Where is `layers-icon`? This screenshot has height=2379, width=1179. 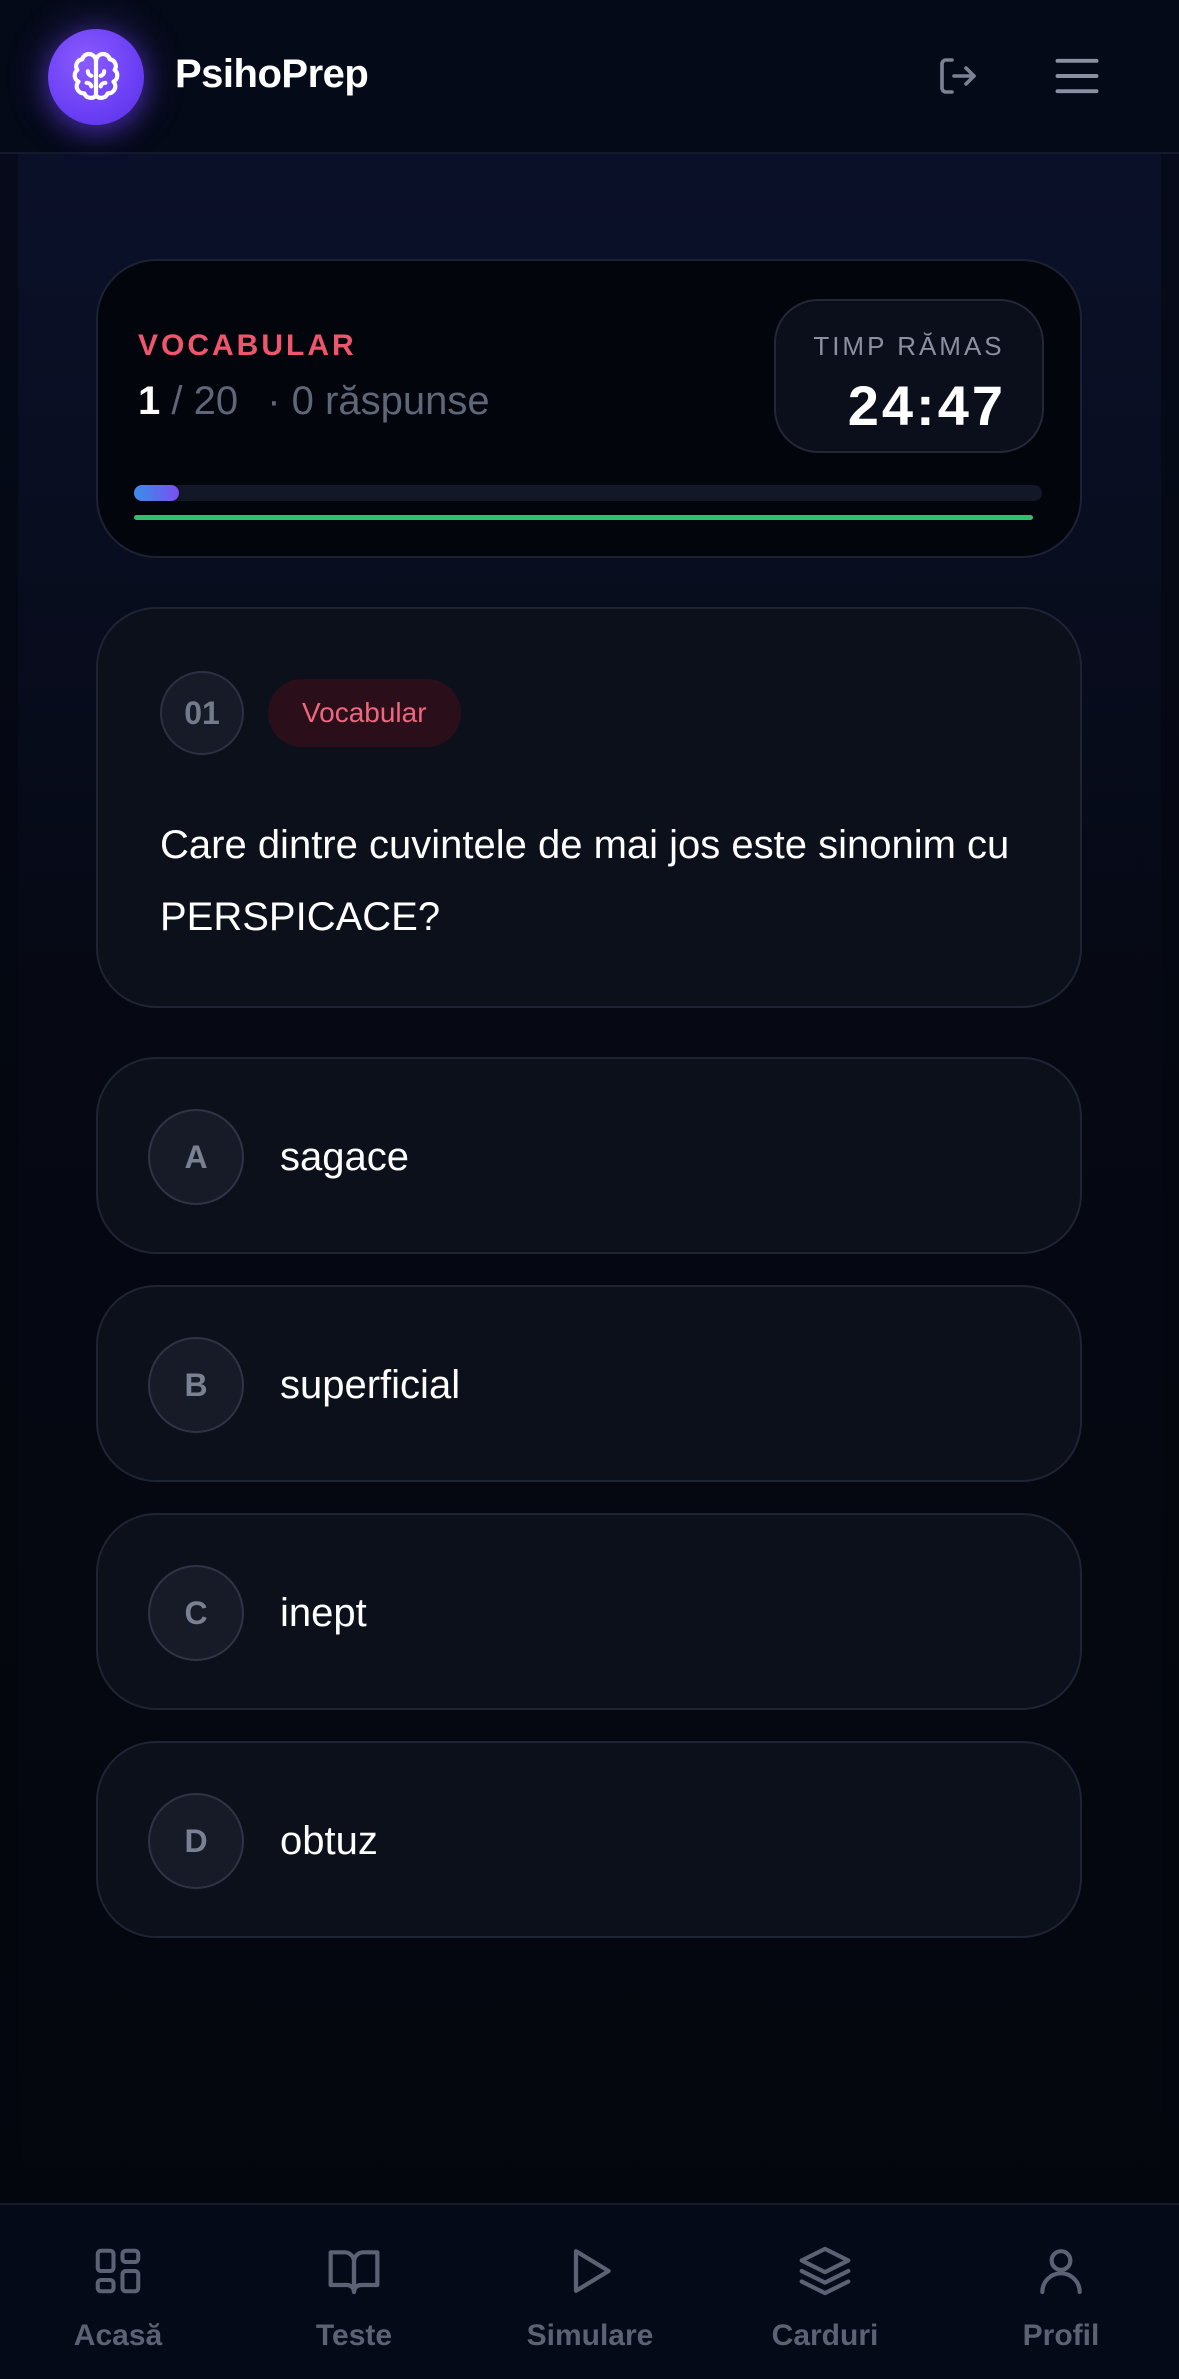 layers-icon is located at coordinates (825, 2271).